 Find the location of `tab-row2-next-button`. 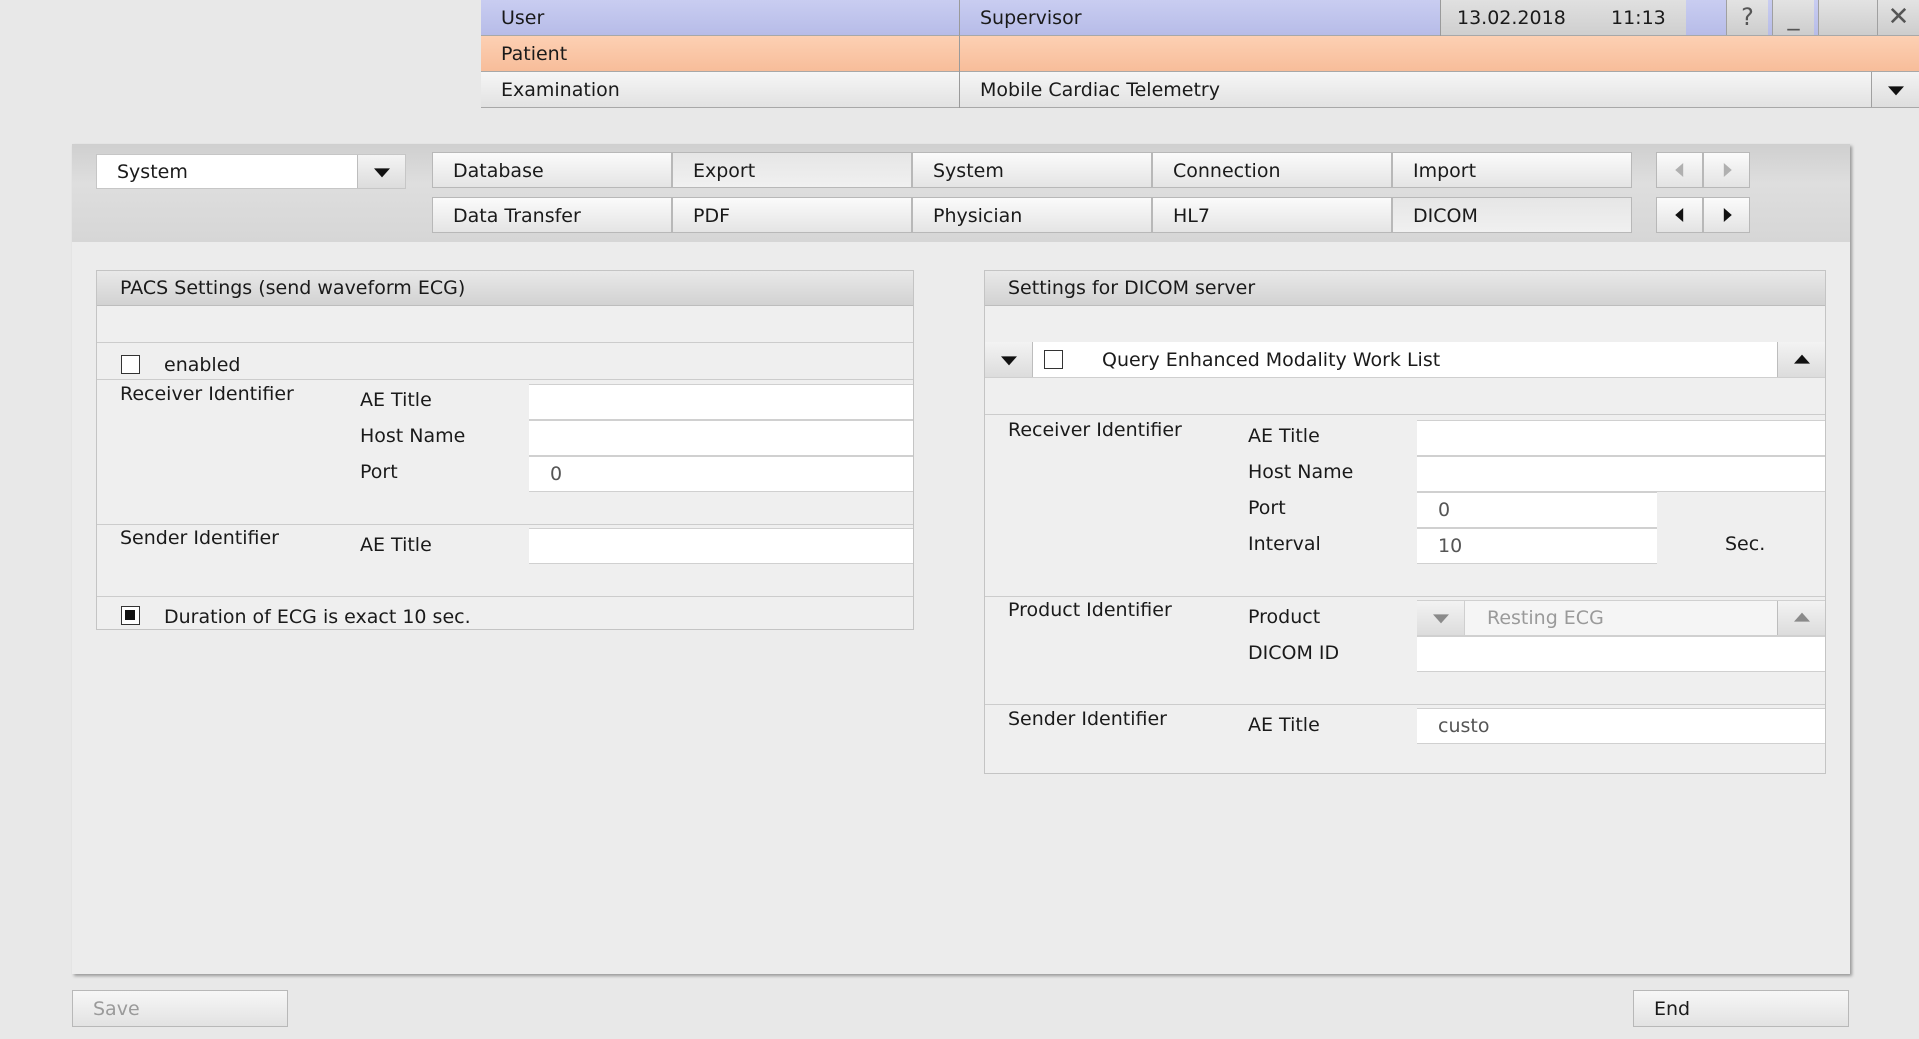

tab-row2-next-button is located at coordinates (1726, 215).